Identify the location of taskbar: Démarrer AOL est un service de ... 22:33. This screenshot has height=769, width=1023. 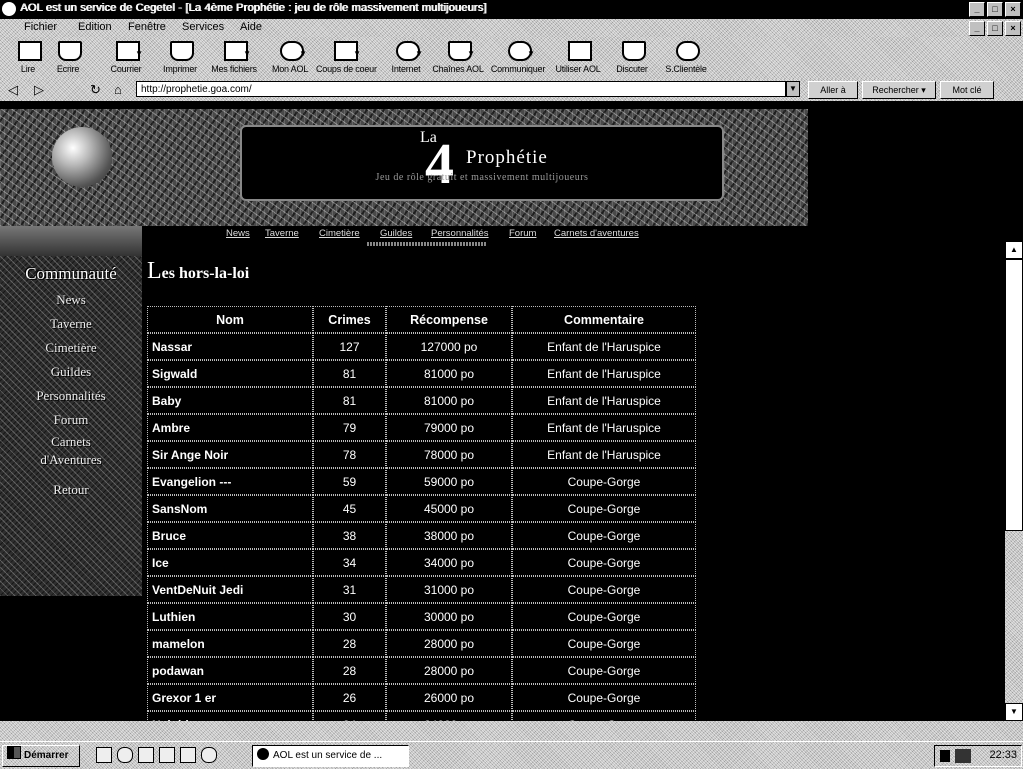
(511, 755).